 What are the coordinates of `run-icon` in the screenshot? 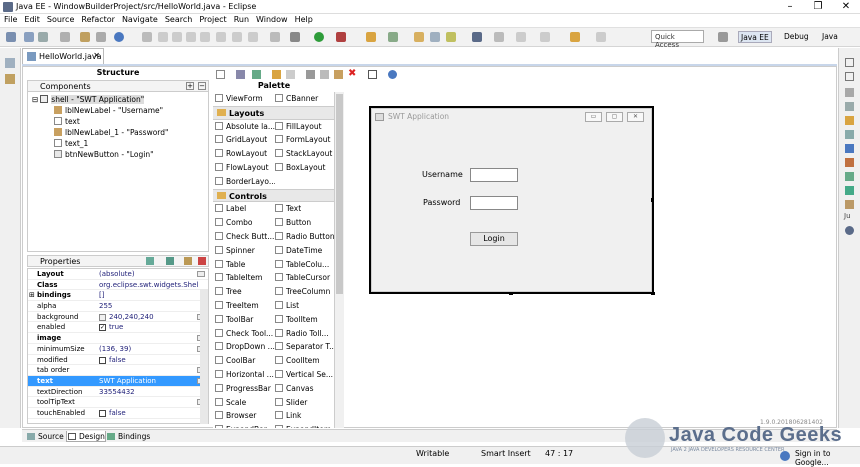 It's located at (319, 37).